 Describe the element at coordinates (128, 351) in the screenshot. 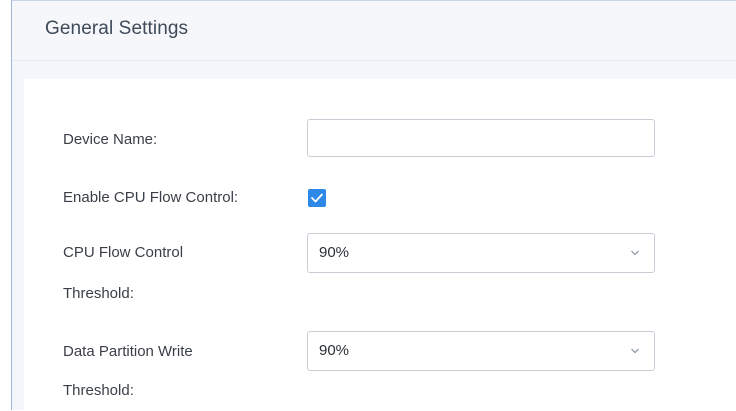

I see `data-partition-write-threshold-label-line1: Data Partition Write` at that location.